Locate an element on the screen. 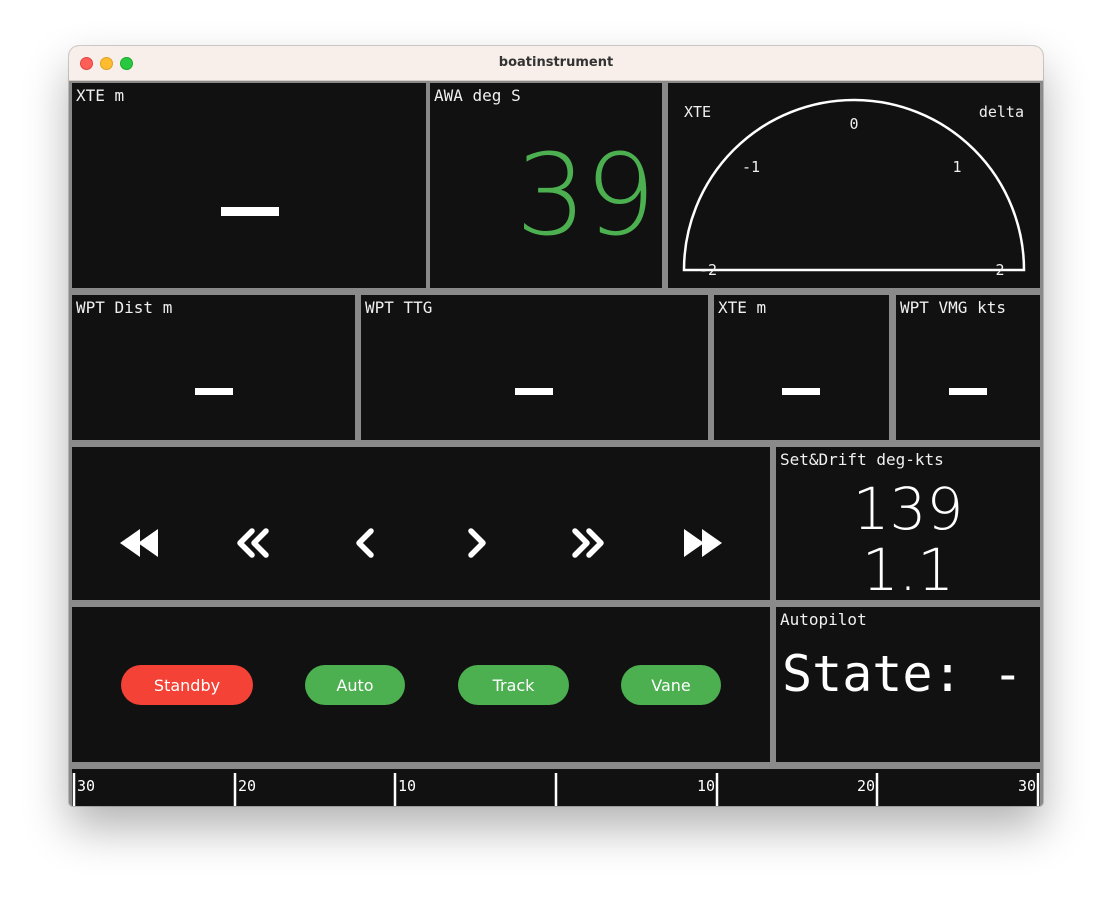  drift-value: 1.1 is located at coordinates (908, 570).